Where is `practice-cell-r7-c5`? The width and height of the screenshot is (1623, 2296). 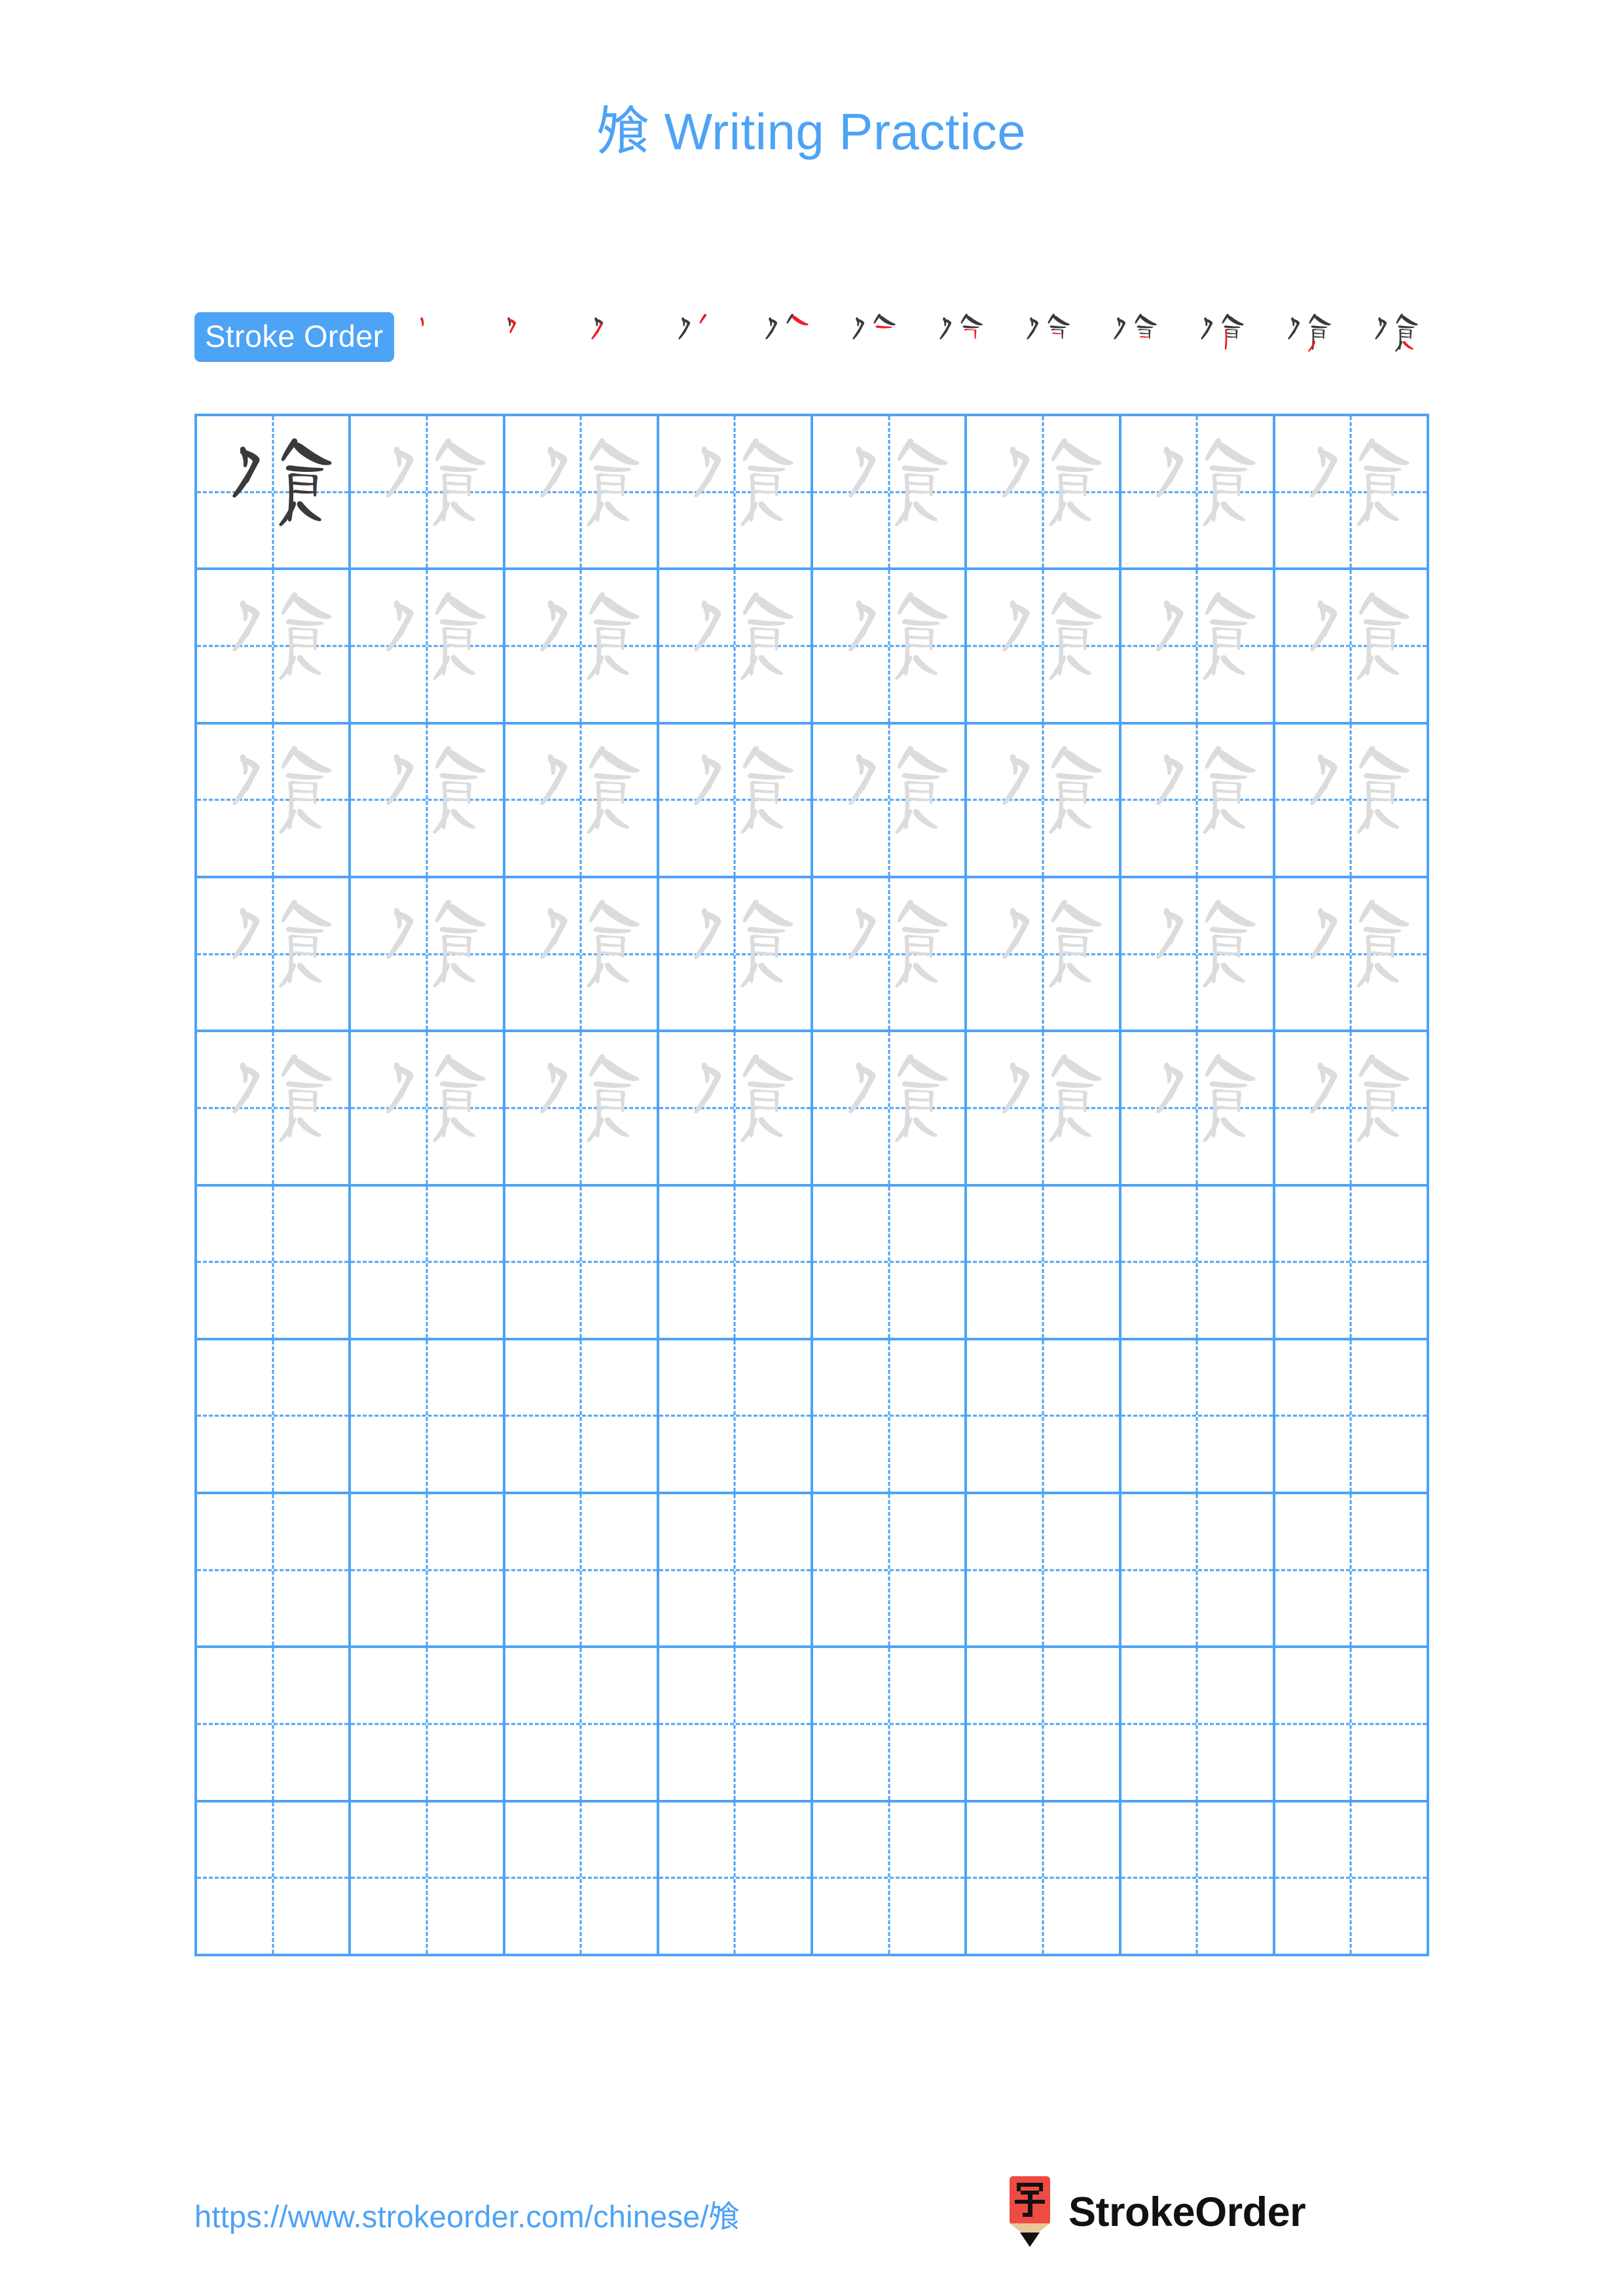
practice-cell-r7-c5 is located at coordinates (890, 1417).